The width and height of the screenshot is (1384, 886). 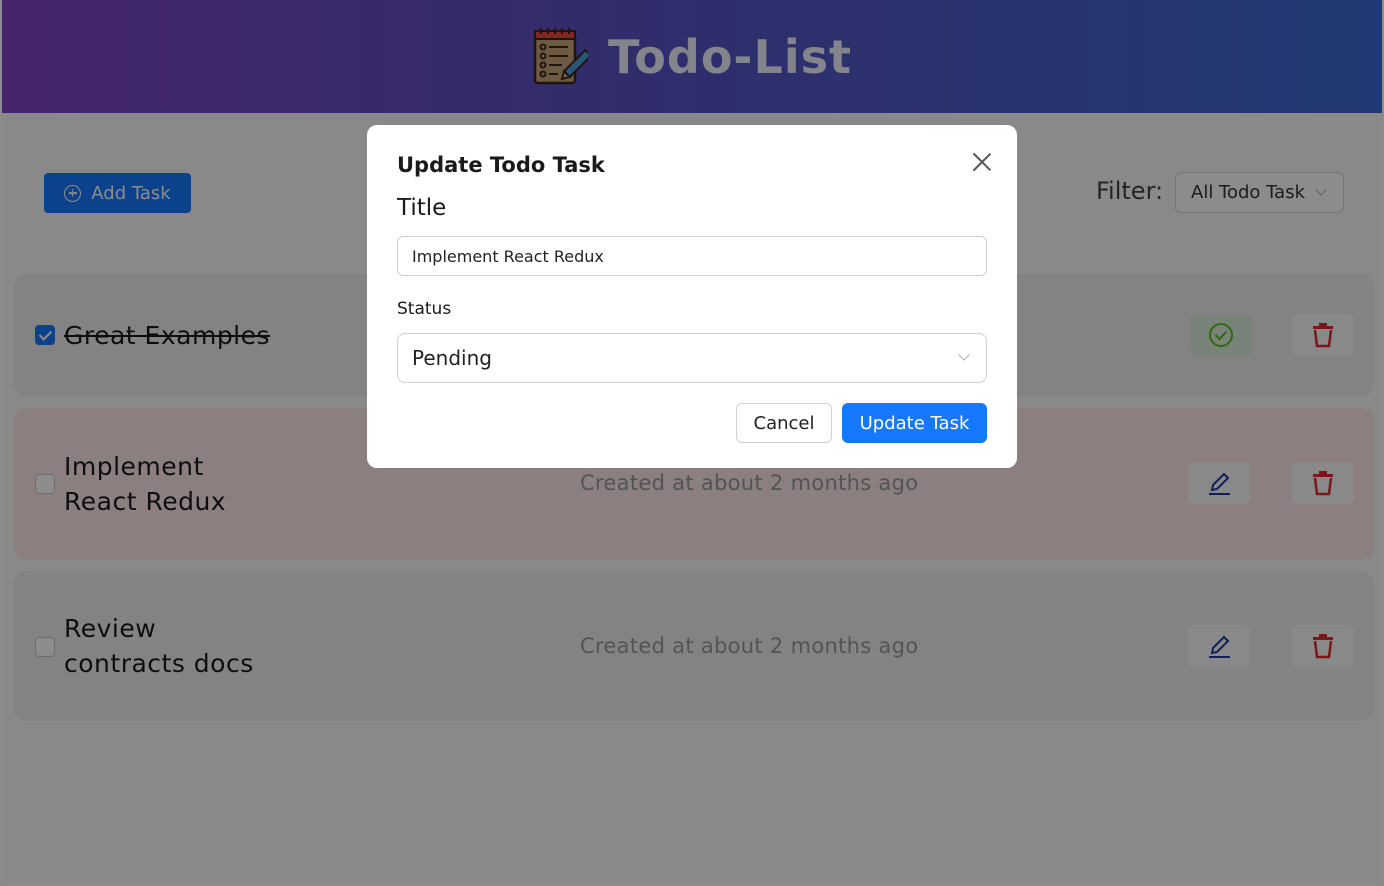 What do you see at coordinates (964, 355) in the screenshot?
I see `chevron-down-icon` at bounding box center [964, 355].